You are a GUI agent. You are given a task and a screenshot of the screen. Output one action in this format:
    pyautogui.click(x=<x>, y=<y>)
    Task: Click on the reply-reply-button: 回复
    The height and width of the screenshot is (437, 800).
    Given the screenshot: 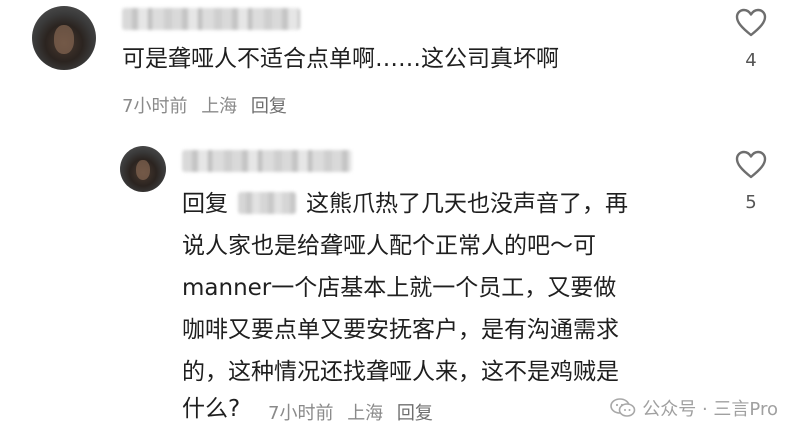 What is the action you would take?
    pyautogui.click(x=415, y=413)
    